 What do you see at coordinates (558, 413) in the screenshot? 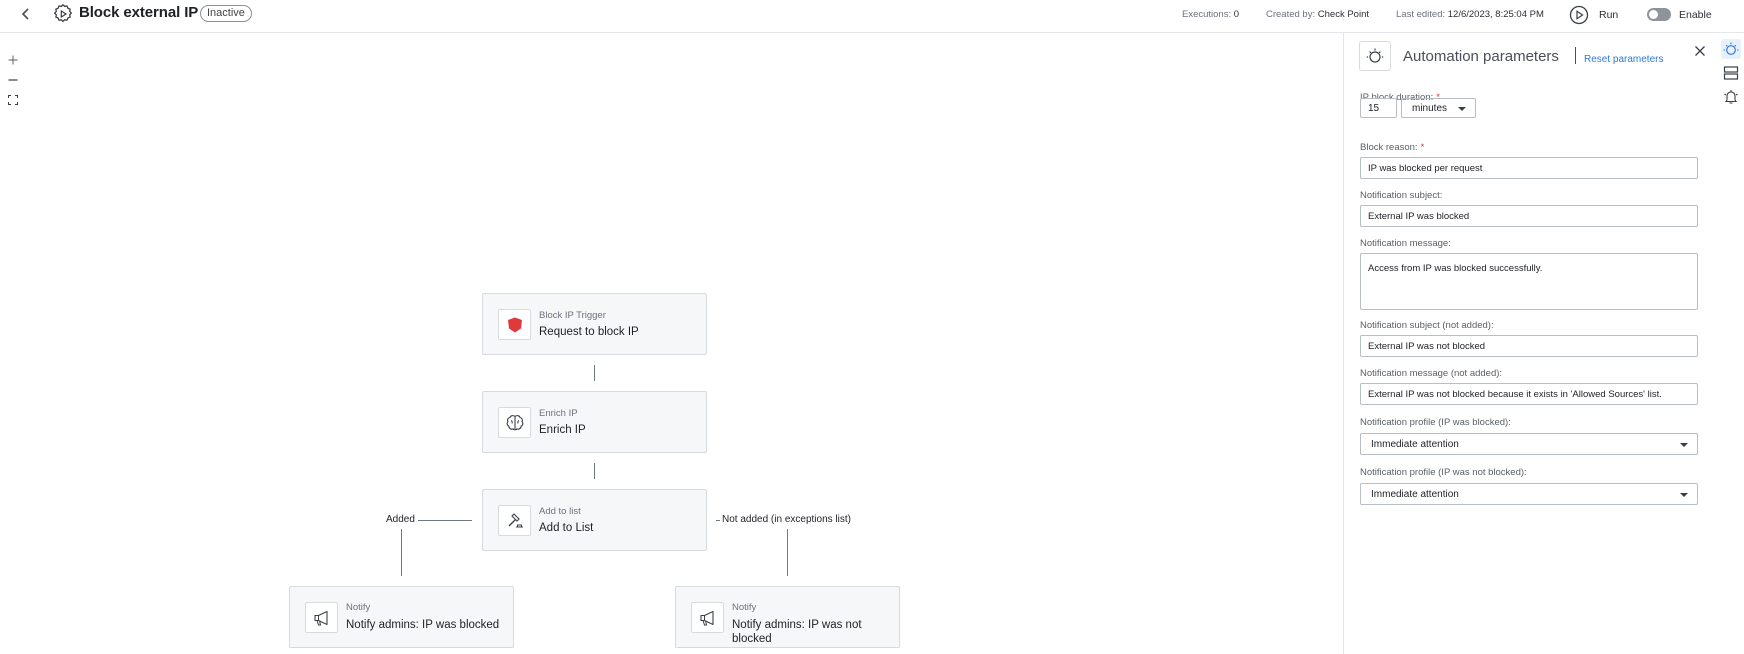
I see `node-type: Enrich IP` at bounding box center [558, 413].